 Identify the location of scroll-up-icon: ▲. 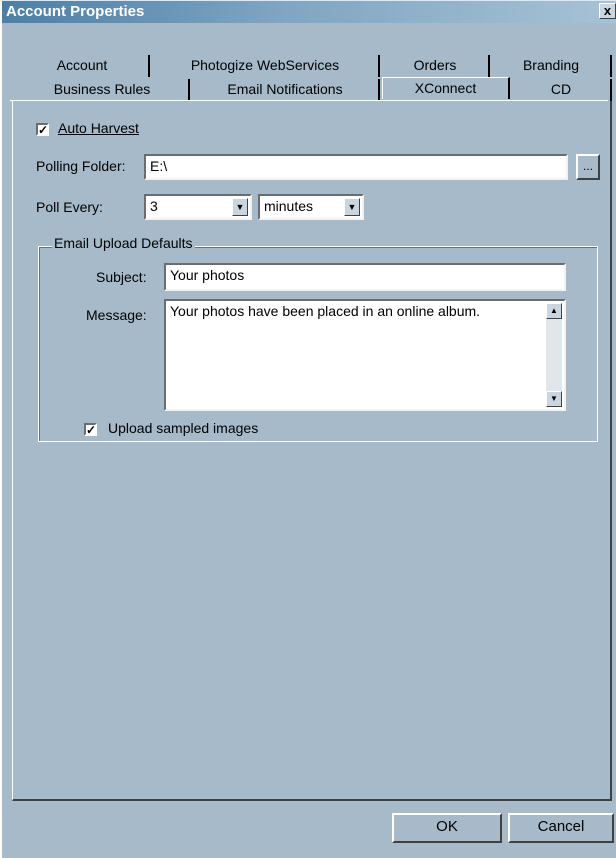
(554, 311).